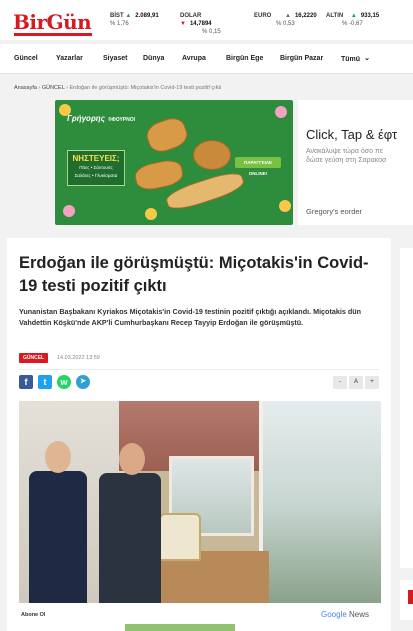 The image size is (413, 631). I want to click on ticker-name: BİST, so click(117, 16).